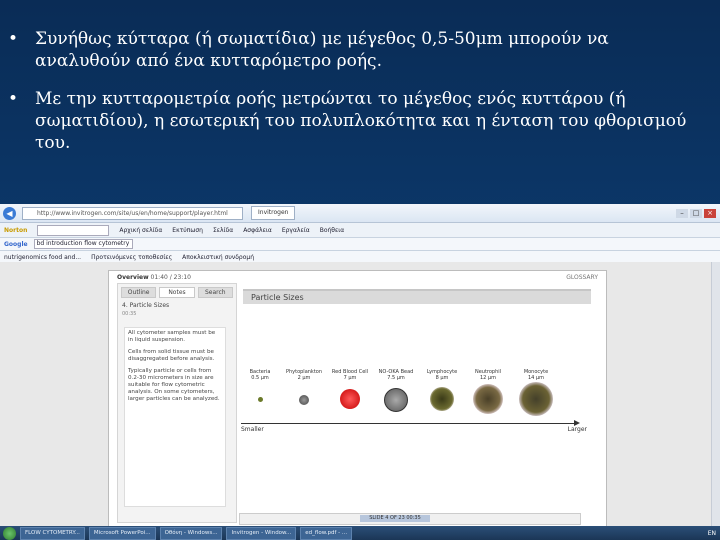 This screenshot has width=720, height=540. What do you see at coordinates (273, 213) in the screenshot?
I see `browser-tab: Invitrogen` at bounding box center [273, 213].